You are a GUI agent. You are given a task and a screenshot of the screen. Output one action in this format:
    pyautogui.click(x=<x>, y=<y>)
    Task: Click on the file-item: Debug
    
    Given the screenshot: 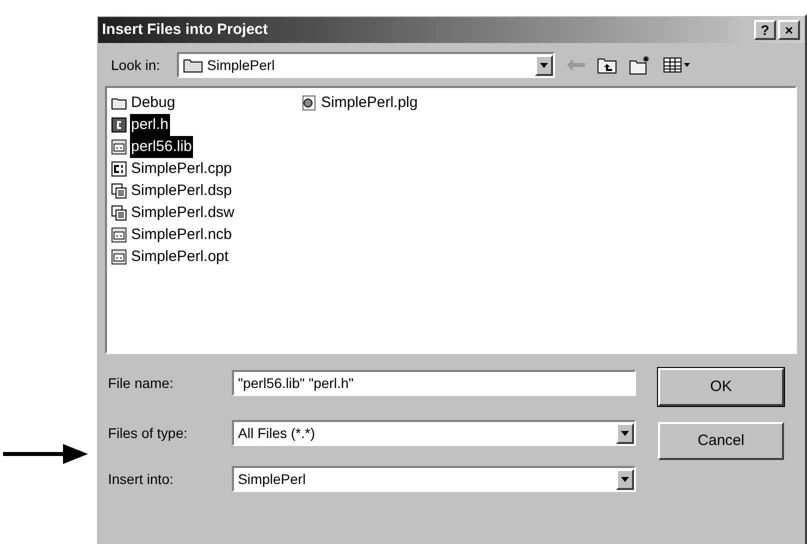 What is the action you would take?
    pyautogui.click(x=171, y=103)
    